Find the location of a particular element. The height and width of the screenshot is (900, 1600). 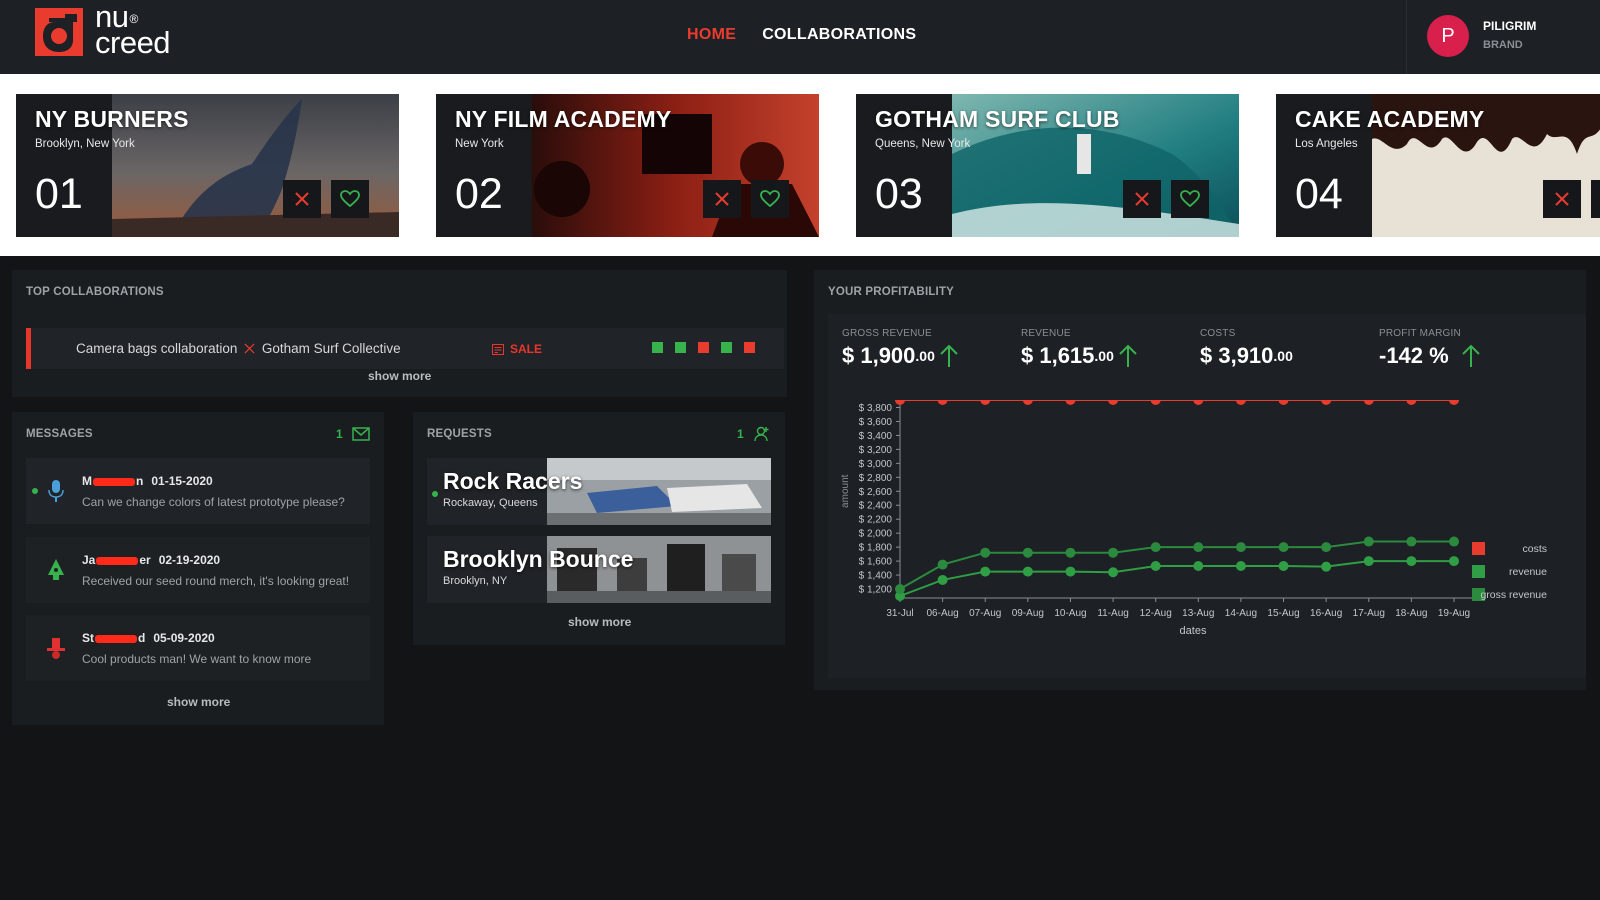

card-number: 03 is located at coordinates (899, 194).